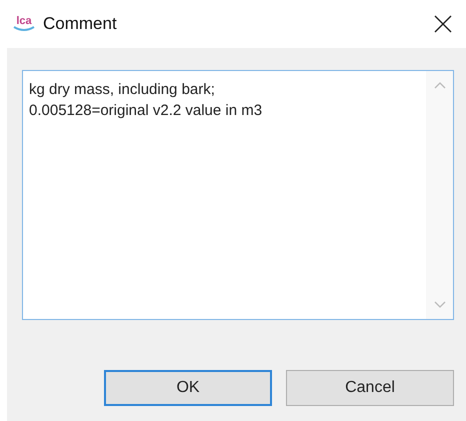  What do you see at coordinates (24, 24) in the screenshot?
I see `app-logo: lca` at bounding box center [24, 24].